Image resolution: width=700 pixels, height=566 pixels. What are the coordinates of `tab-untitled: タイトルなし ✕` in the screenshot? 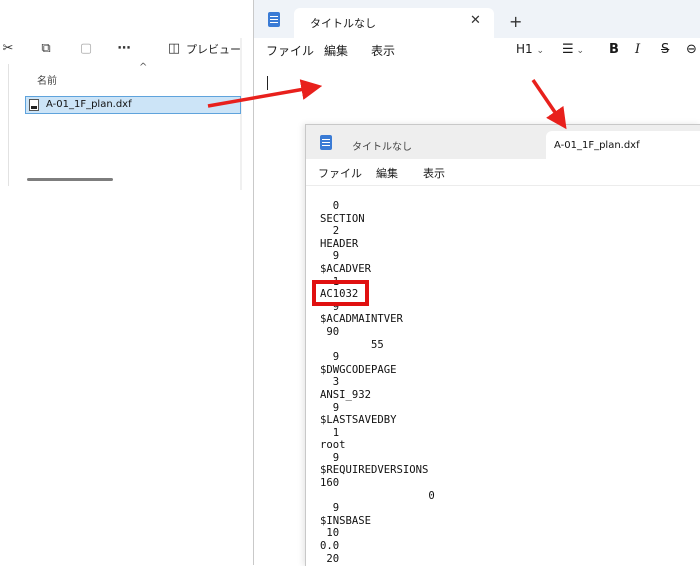 It's located at (394, 23).